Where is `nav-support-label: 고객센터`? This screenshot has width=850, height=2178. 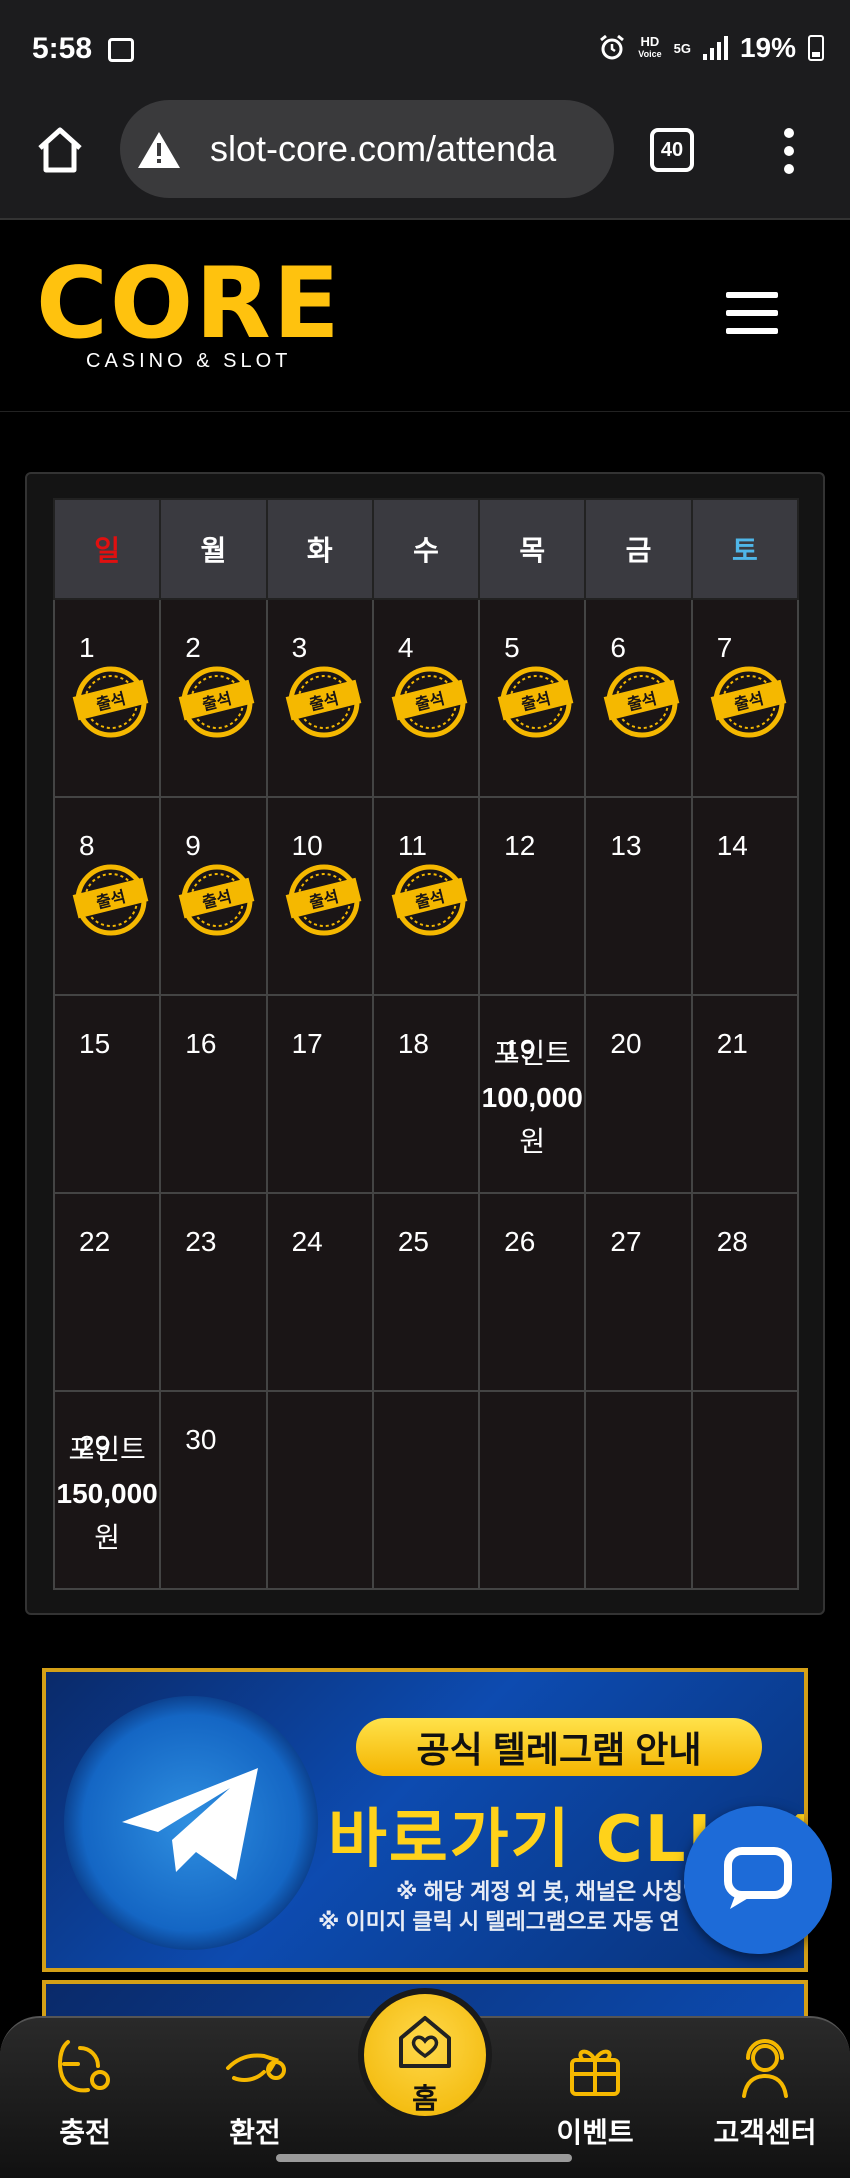
nav-support-label: 고객센터 is located at coordinates (765, 2132).